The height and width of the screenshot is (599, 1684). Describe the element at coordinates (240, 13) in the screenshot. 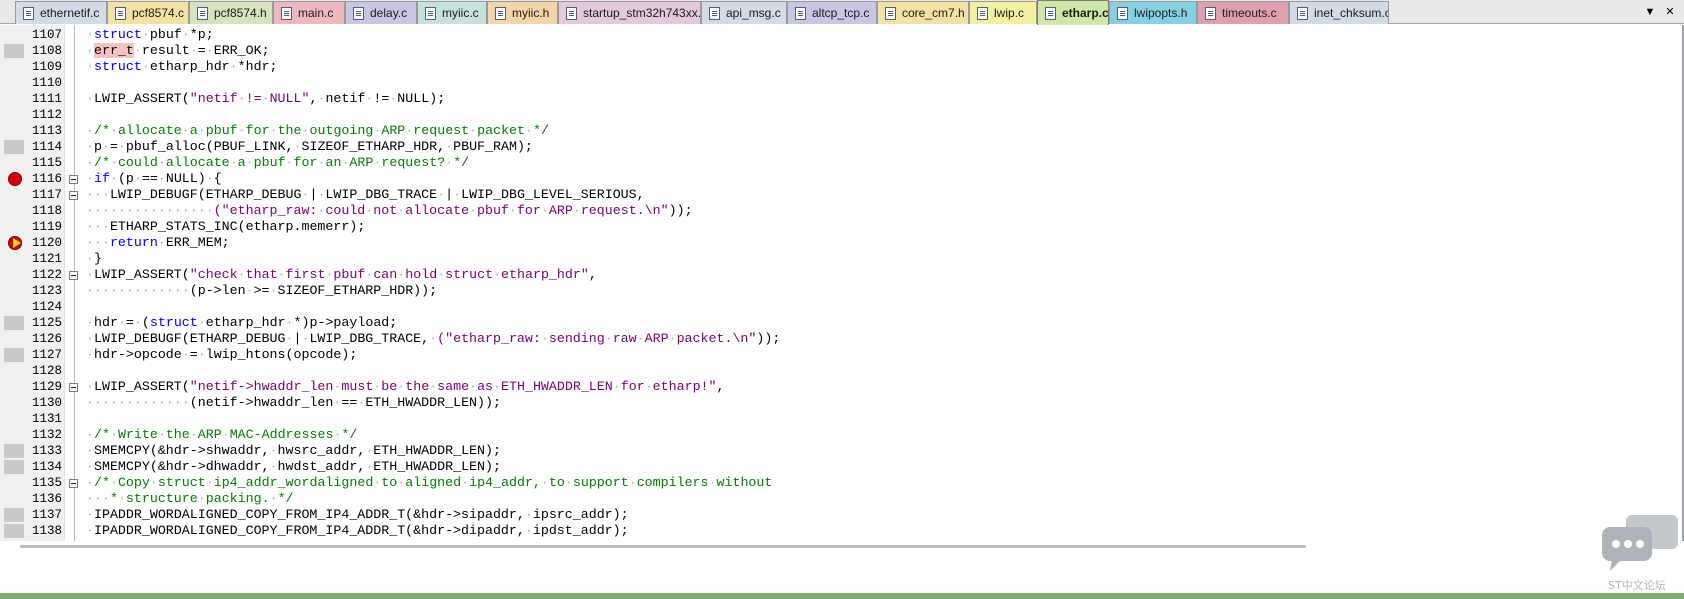

I see `tab-label: pcf8574.h` at that location.